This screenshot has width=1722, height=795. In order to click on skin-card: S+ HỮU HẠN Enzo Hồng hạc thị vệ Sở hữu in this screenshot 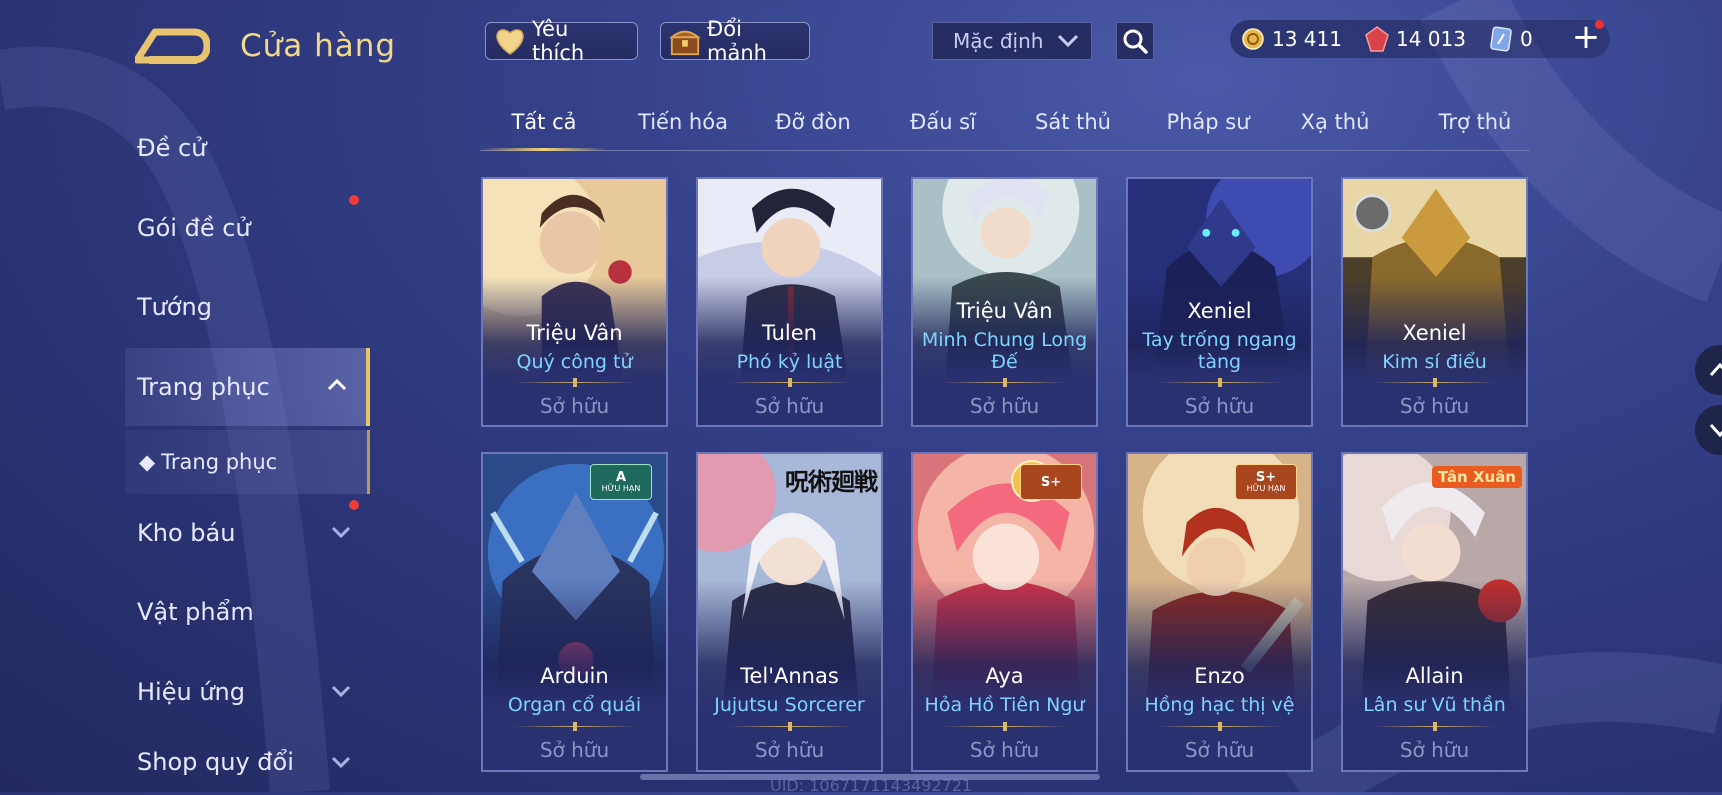, I will do `click(1219, 612)`.